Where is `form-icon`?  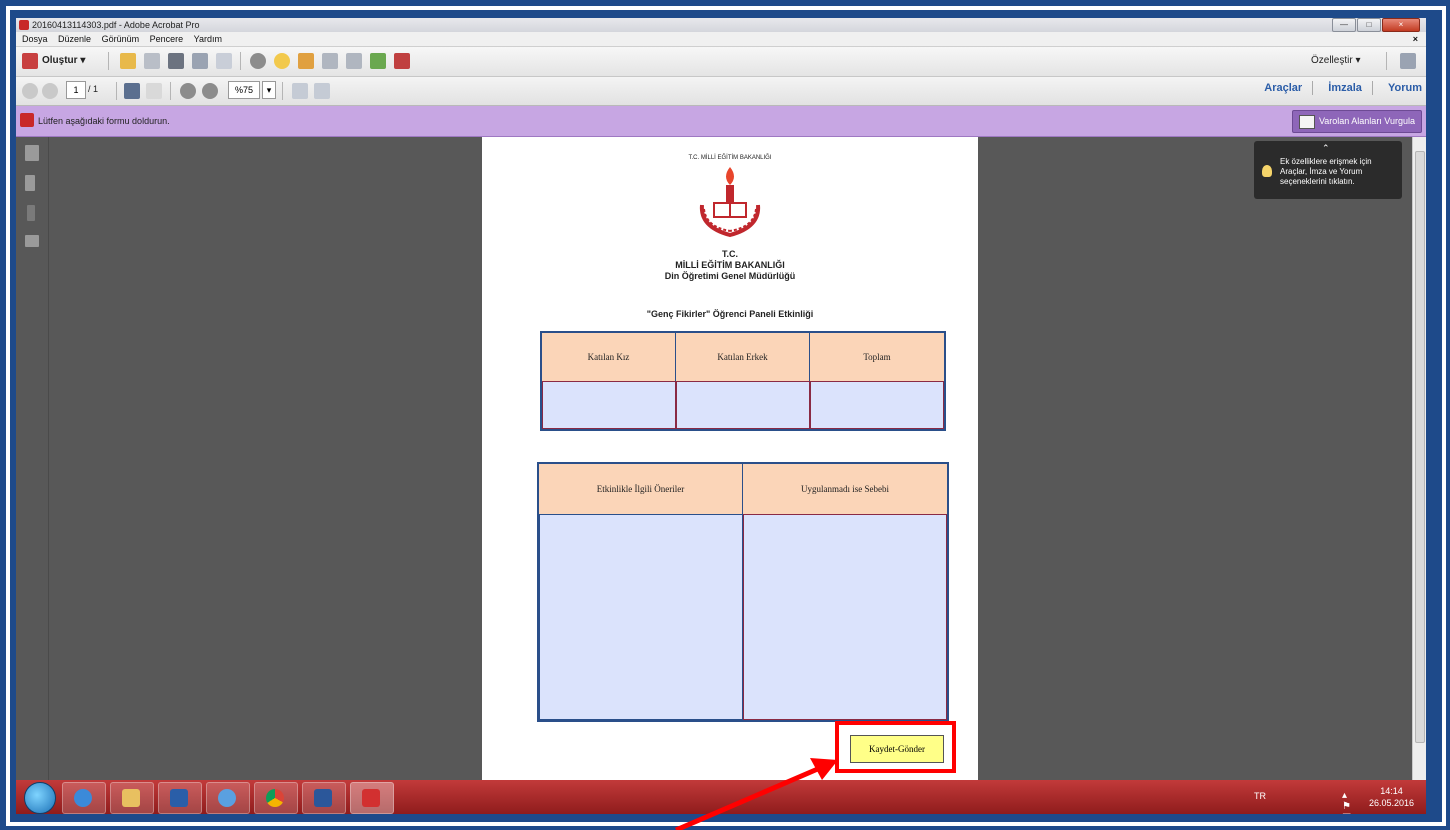 form-icon is located at coordinates (27, 120).